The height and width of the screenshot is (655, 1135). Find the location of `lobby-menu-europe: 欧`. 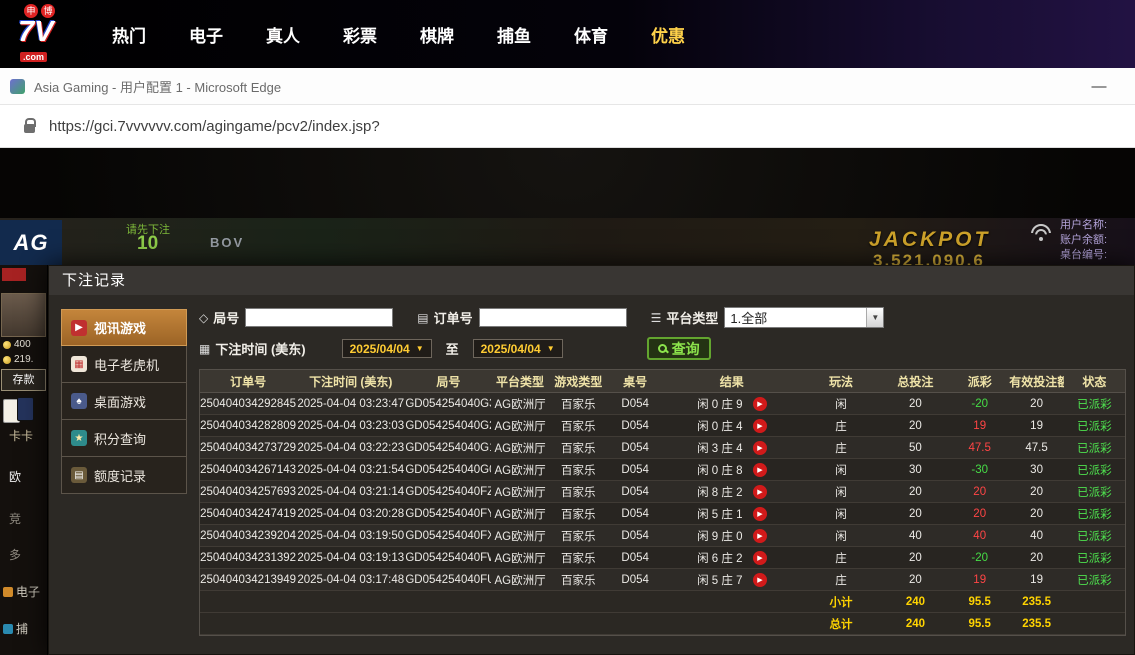

lobby-menu-europe: 欧 is located at coordinates (15, 476).